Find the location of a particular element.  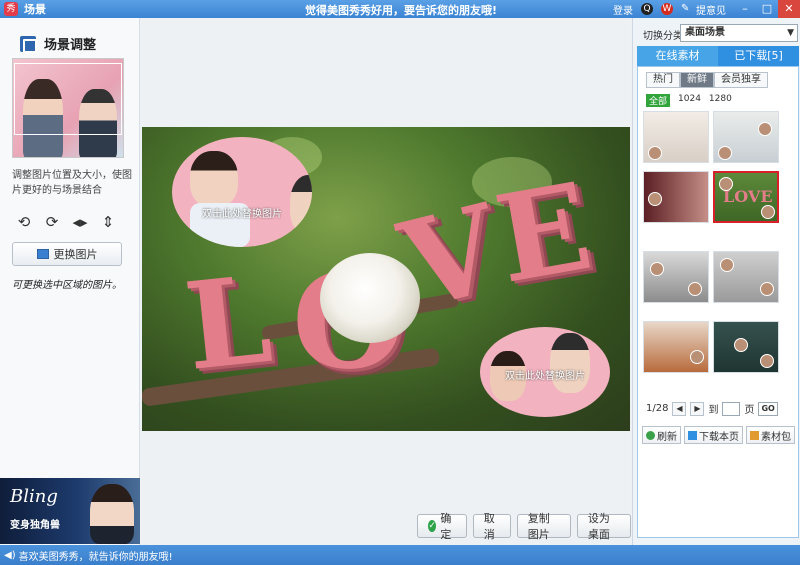

close-button: ✕ is located at coordinates (789, 9).